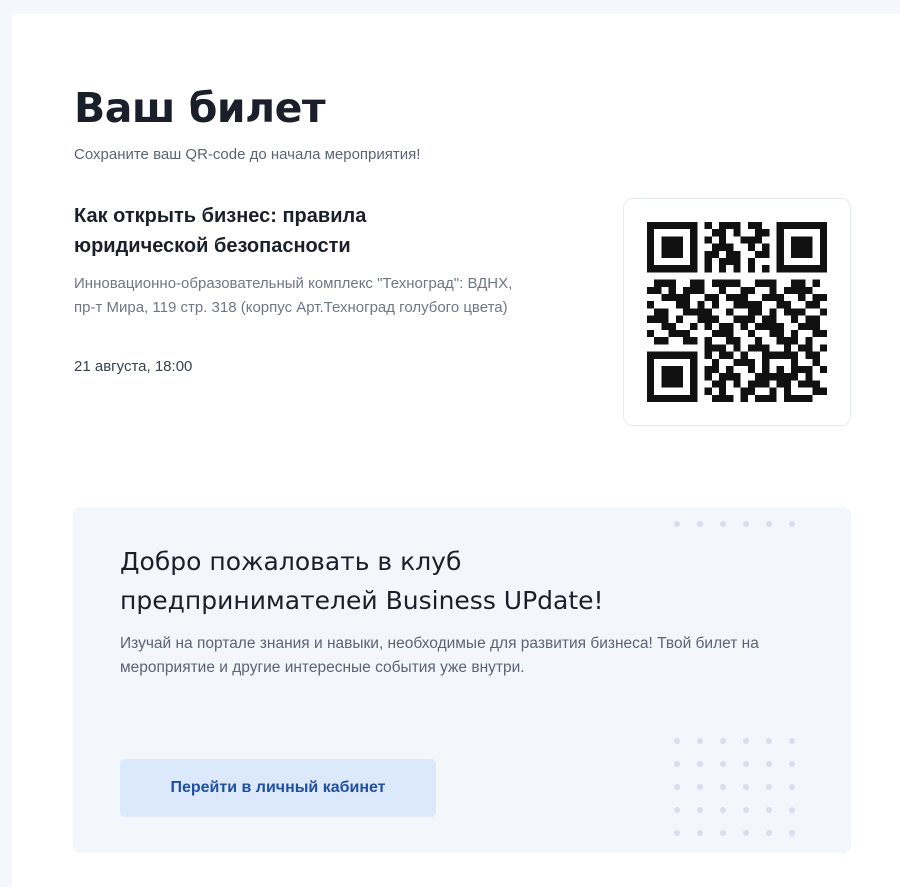 This screenshot has width=900, height=887. I want to click on decorative-dots-bottom, so click(734, 787).